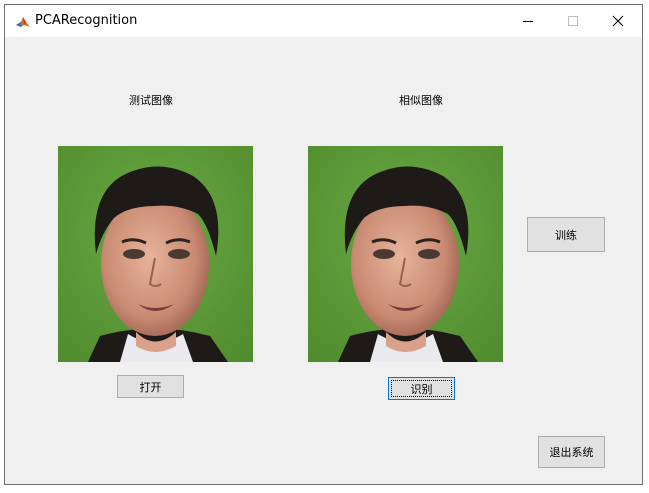  What do you see at coordinates (150, 386) in the screenshot?
I see `open-button: 打开` at bounding box center [150, 386].